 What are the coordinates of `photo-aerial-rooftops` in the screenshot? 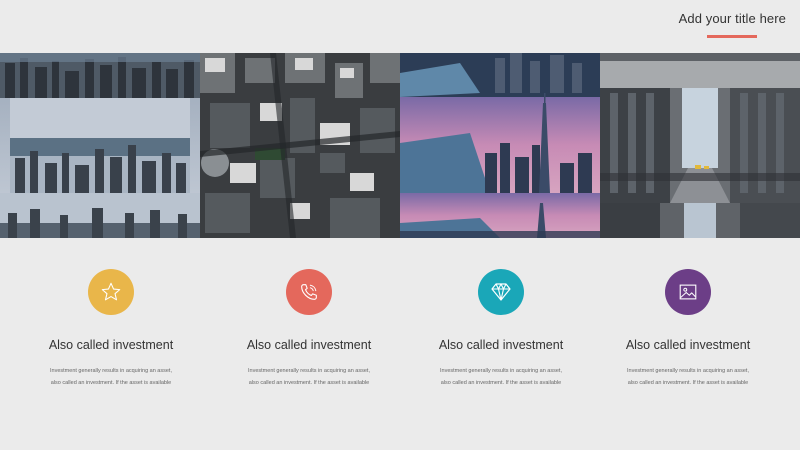 It's located at (300, 145).